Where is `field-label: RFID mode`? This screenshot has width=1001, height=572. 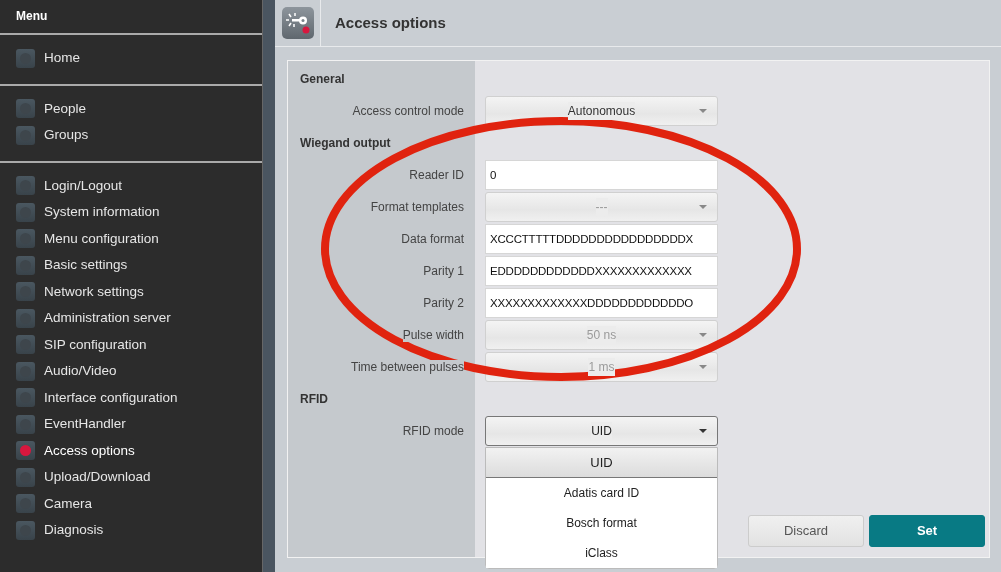 field-label: RFID mode is located at coordinates (433, 431).